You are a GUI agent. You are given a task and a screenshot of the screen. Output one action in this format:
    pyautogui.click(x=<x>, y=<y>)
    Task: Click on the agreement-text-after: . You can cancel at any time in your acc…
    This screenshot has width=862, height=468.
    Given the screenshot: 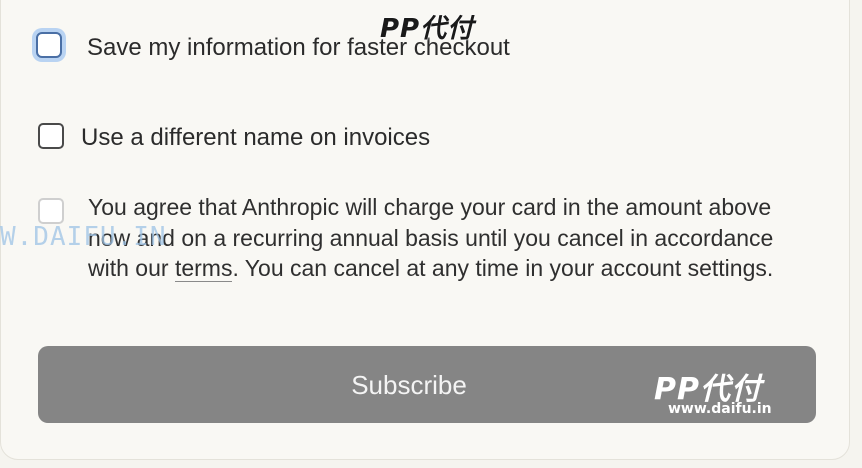 What is the action you would take?
    pyautogui.click(x=503, y=268)
    